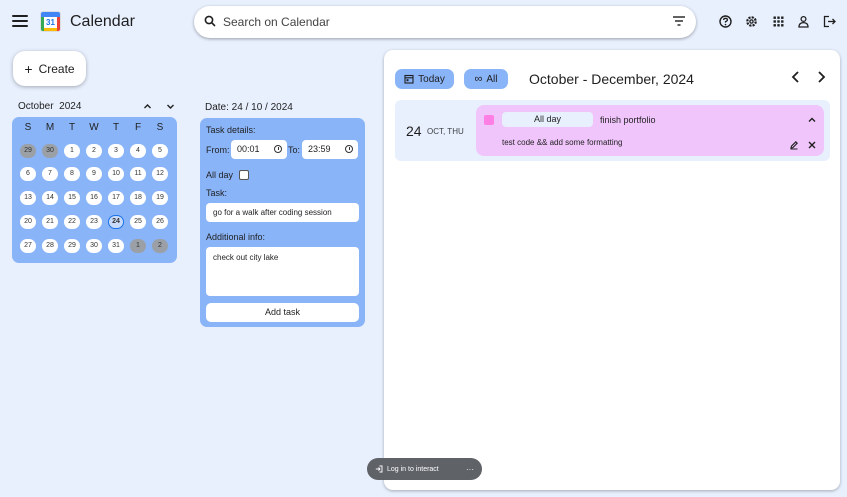  What do you see at coordinates (220, 175) in the screenshot?
I see `all-day-label: All day` at bounding box center [220, 175].